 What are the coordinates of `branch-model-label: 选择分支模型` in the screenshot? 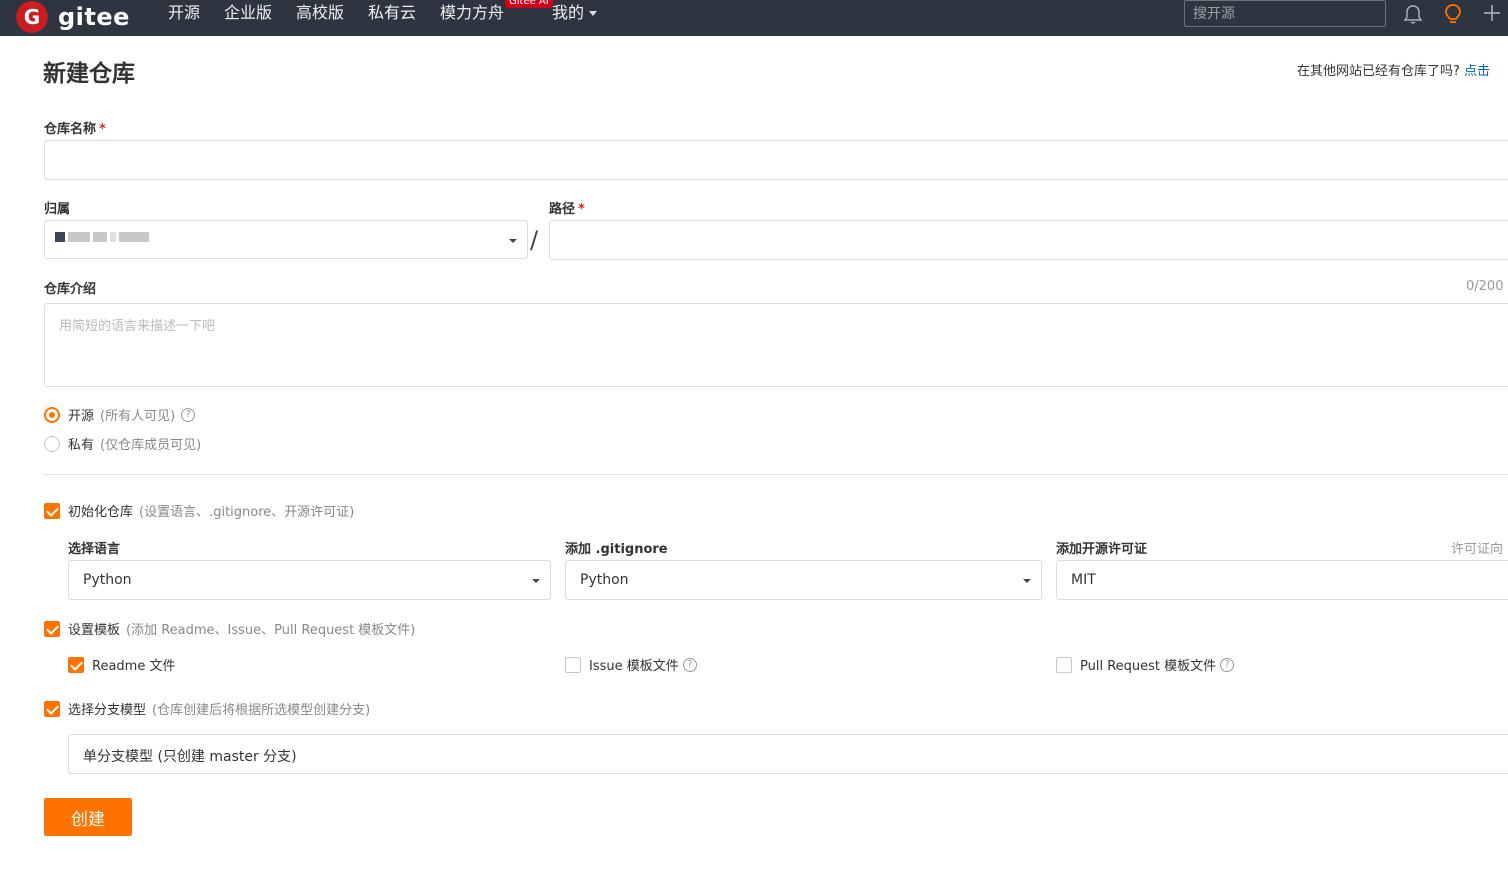 It's located at (107, 710).